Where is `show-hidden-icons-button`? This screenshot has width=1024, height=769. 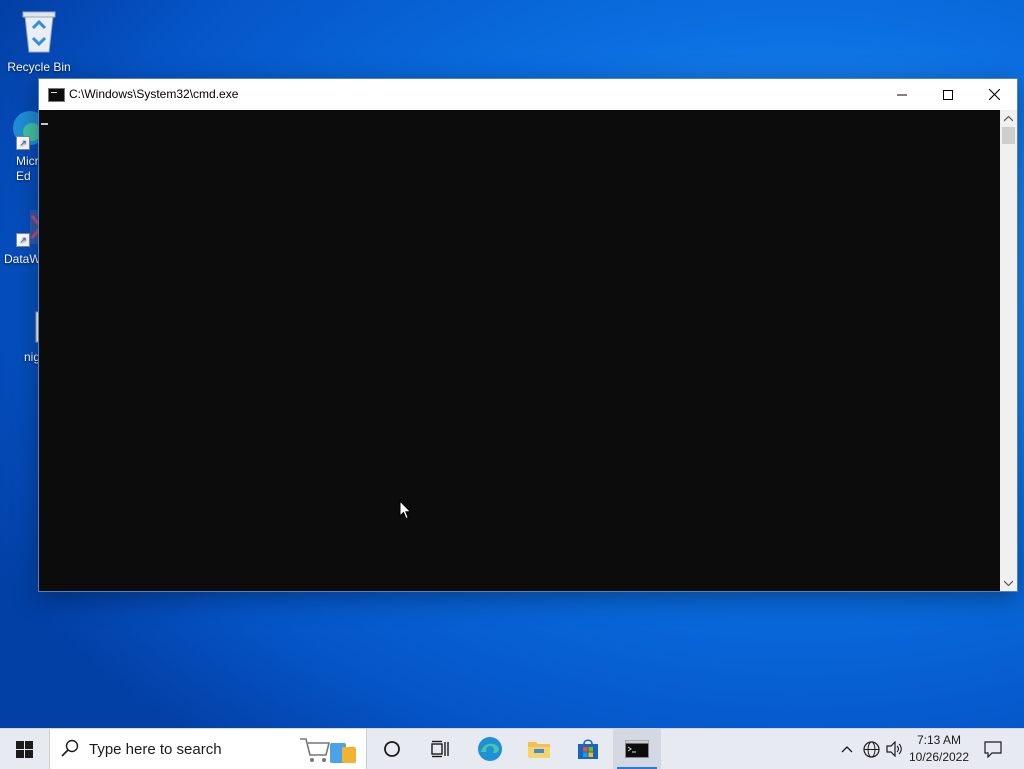 show-hidden-icons-button is located at coordinates (847, 749).